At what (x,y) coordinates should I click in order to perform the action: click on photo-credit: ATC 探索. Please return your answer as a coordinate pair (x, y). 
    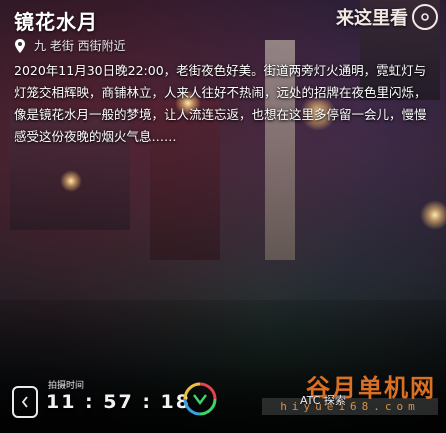
    Looking at the image, I should click on (323, 400).